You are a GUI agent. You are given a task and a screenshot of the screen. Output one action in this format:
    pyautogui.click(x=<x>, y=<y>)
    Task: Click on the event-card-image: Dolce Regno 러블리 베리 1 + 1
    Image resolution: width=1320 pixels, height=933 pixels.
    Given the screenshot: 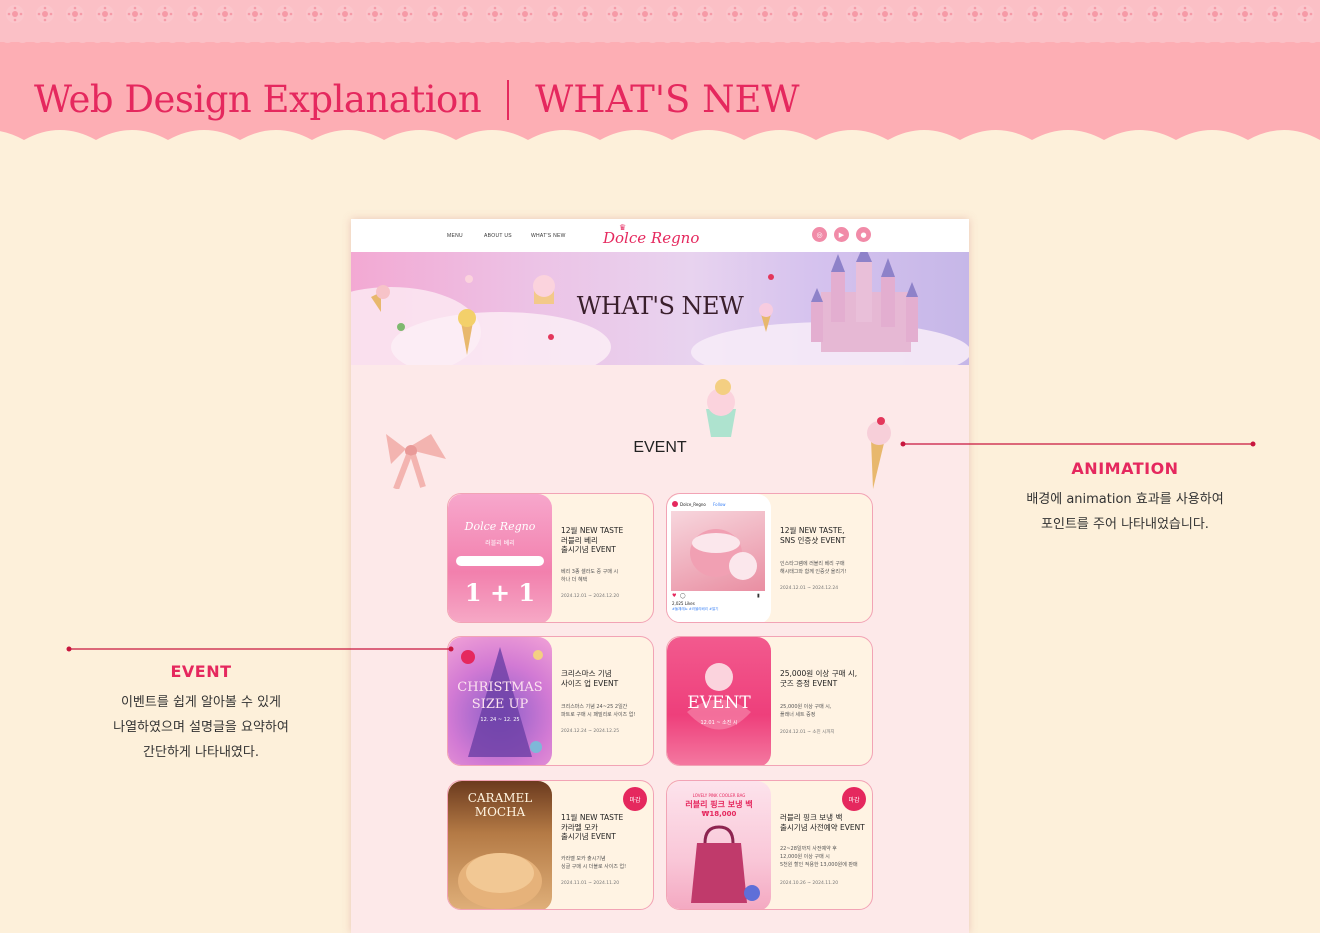 What is the action you would take?
    pyautogui.click(x=500, y=558)
    